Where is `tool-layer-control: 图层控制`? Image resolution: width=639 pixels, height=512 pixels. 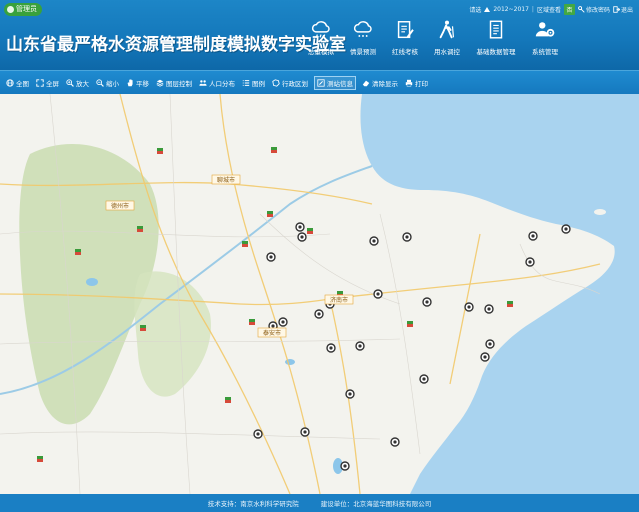 tool-layer-control: 图层控制 is located at coordinates (174, 83).